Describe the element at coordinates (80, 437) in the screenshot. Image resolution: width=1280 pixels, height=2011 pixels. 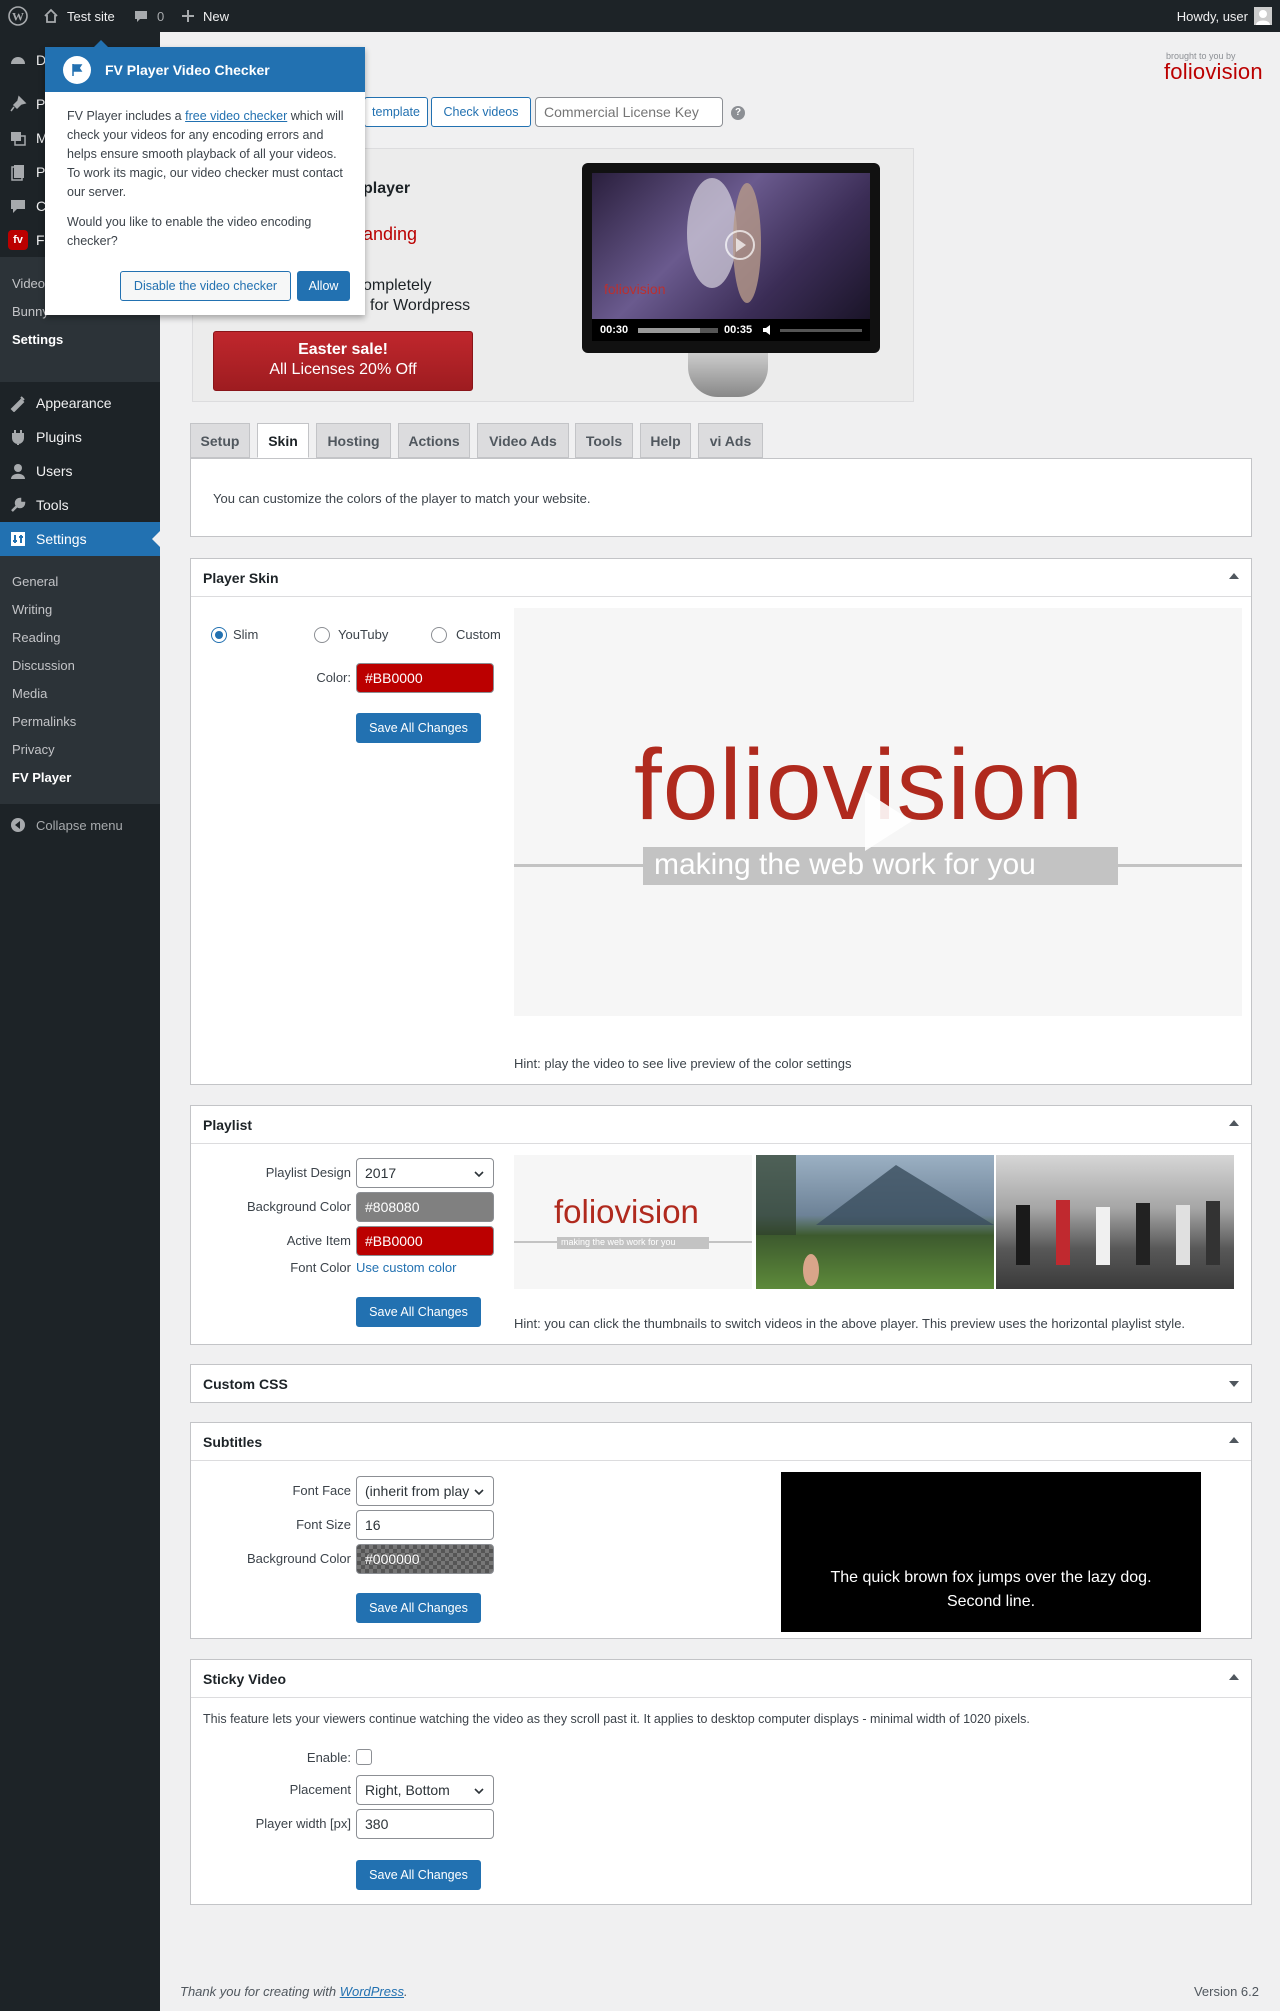
I see `menu-plugins: Plugins` at that location.